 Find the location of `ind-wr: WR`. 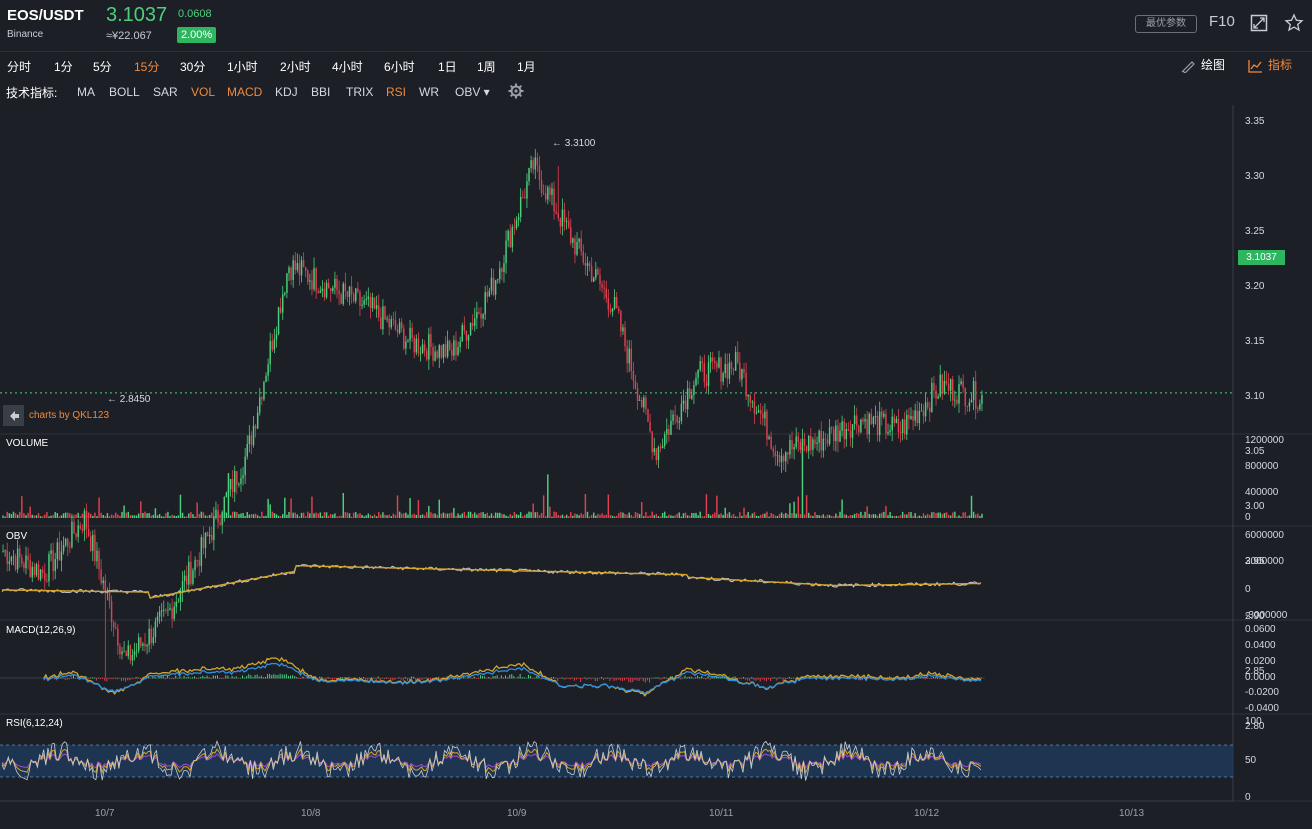

ind-wr: WR is located at coordinates (429, 92).